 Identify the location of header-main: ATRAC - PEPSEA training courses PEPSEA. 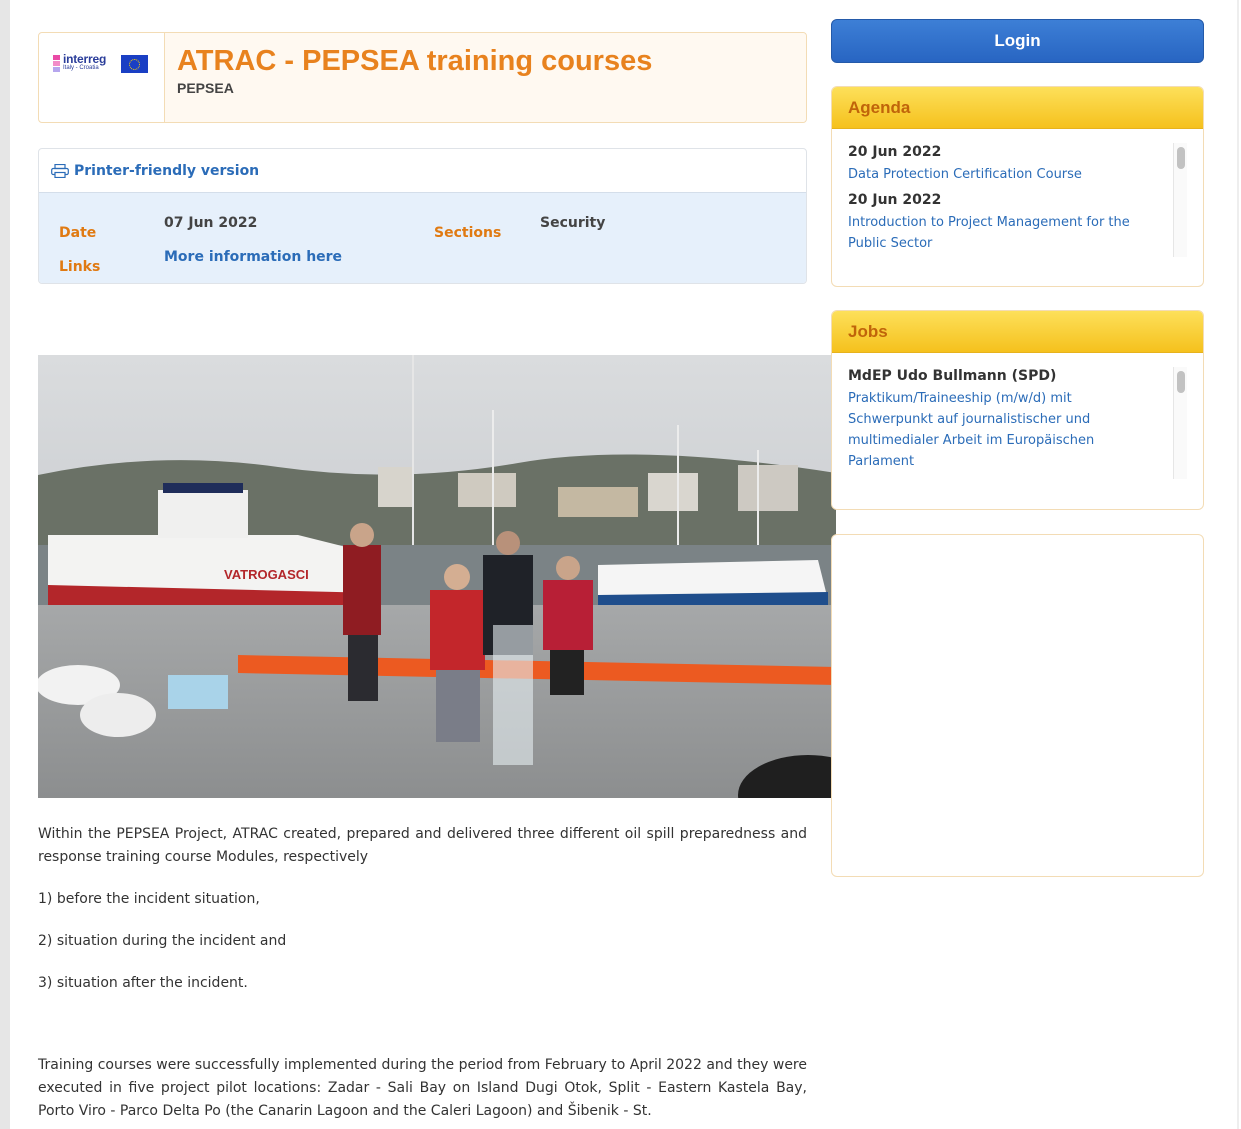
(485, 77).